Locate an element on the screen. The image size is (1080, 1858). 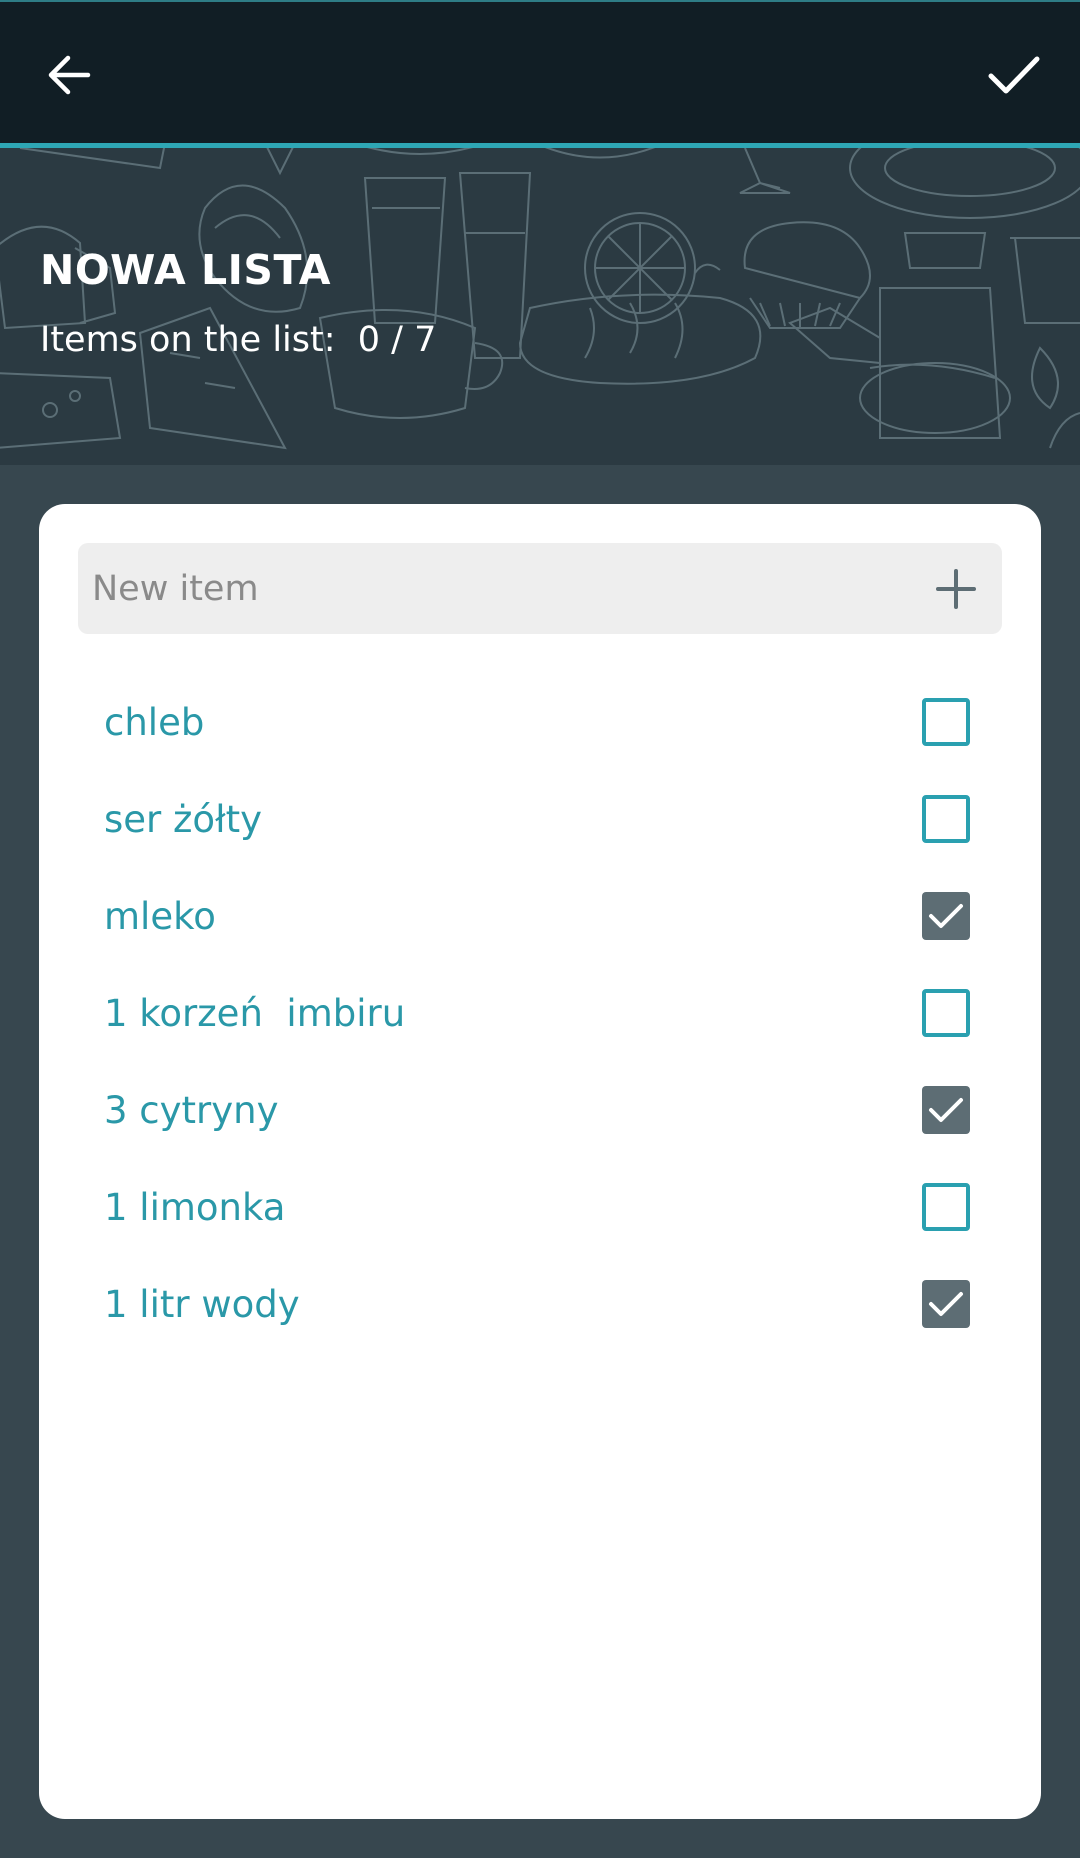
list-item: 1 korzeń imbiru is located at coordinates (540, 1013).